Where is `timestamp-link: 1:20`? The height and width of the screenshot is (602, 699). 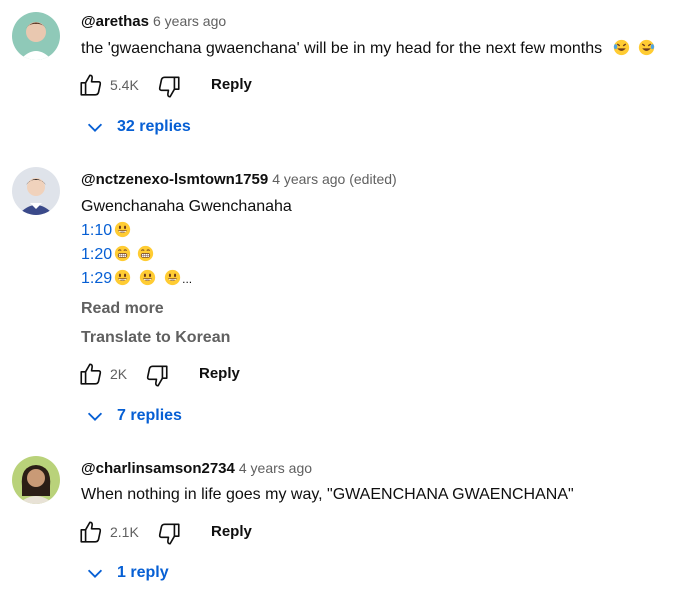
timestamp-link: 1:20 is located at coordinates (96, 254).